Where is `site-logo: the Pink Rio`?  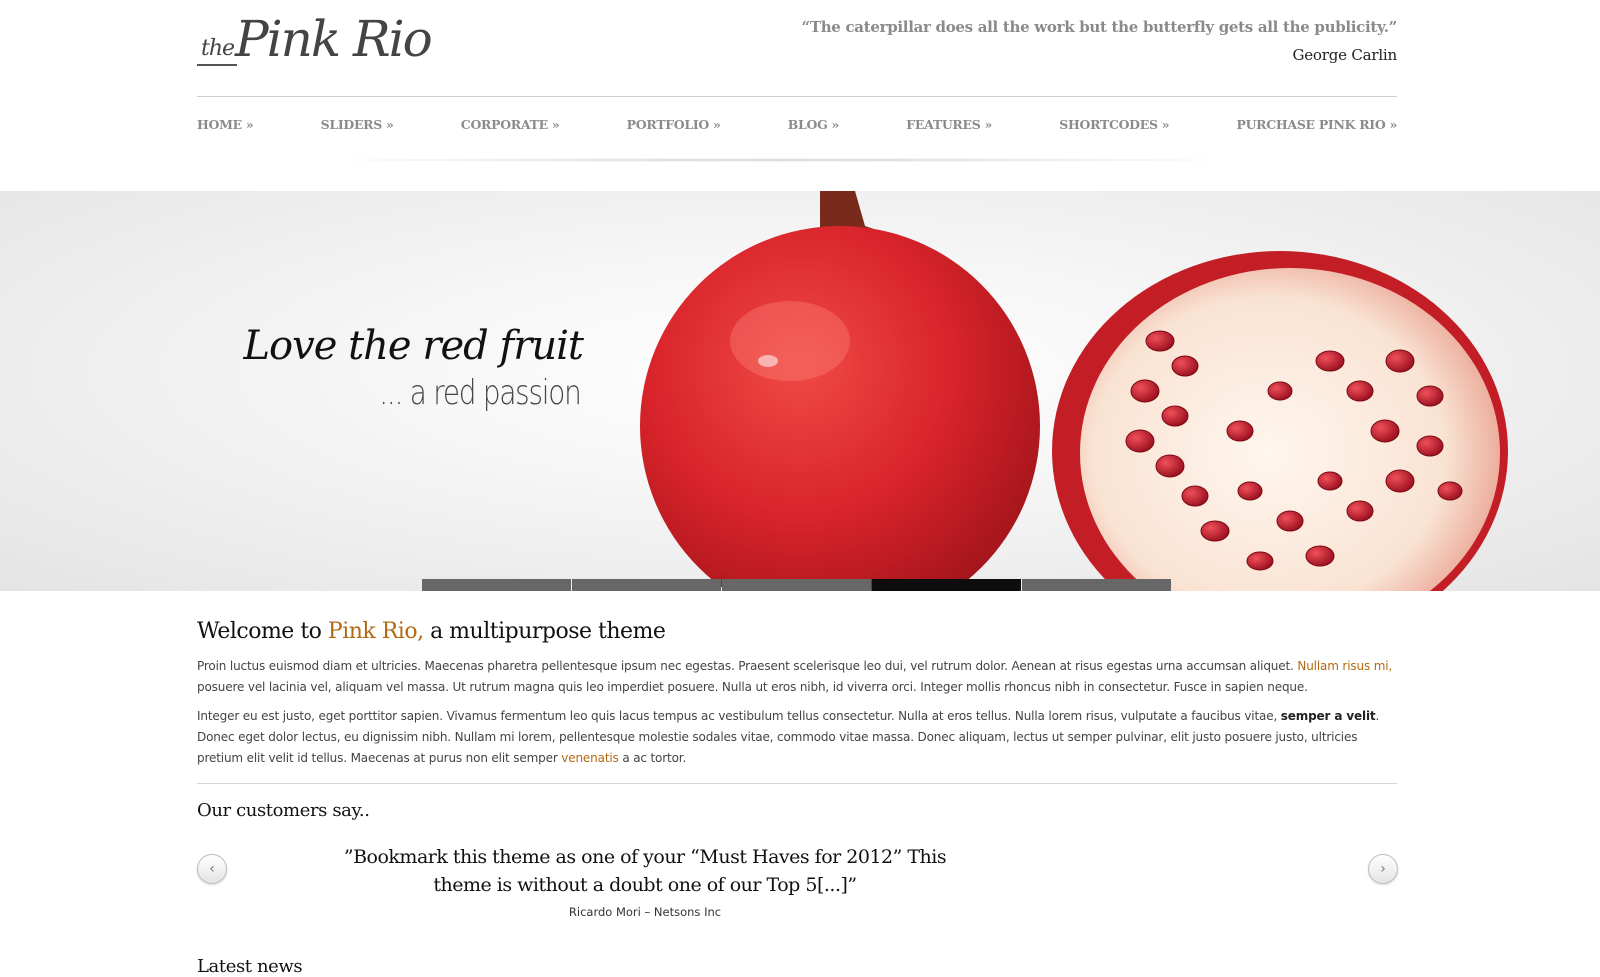 site-logo: the Pink Rio is located at coordinates (315, 41).